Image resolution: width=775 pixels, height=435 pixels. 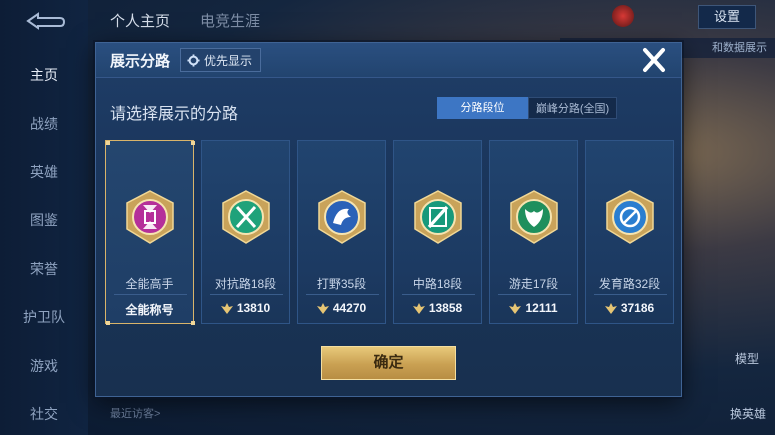 I want to click on lane-card: 对抗路18段 13810, so click(x=245, y=232).